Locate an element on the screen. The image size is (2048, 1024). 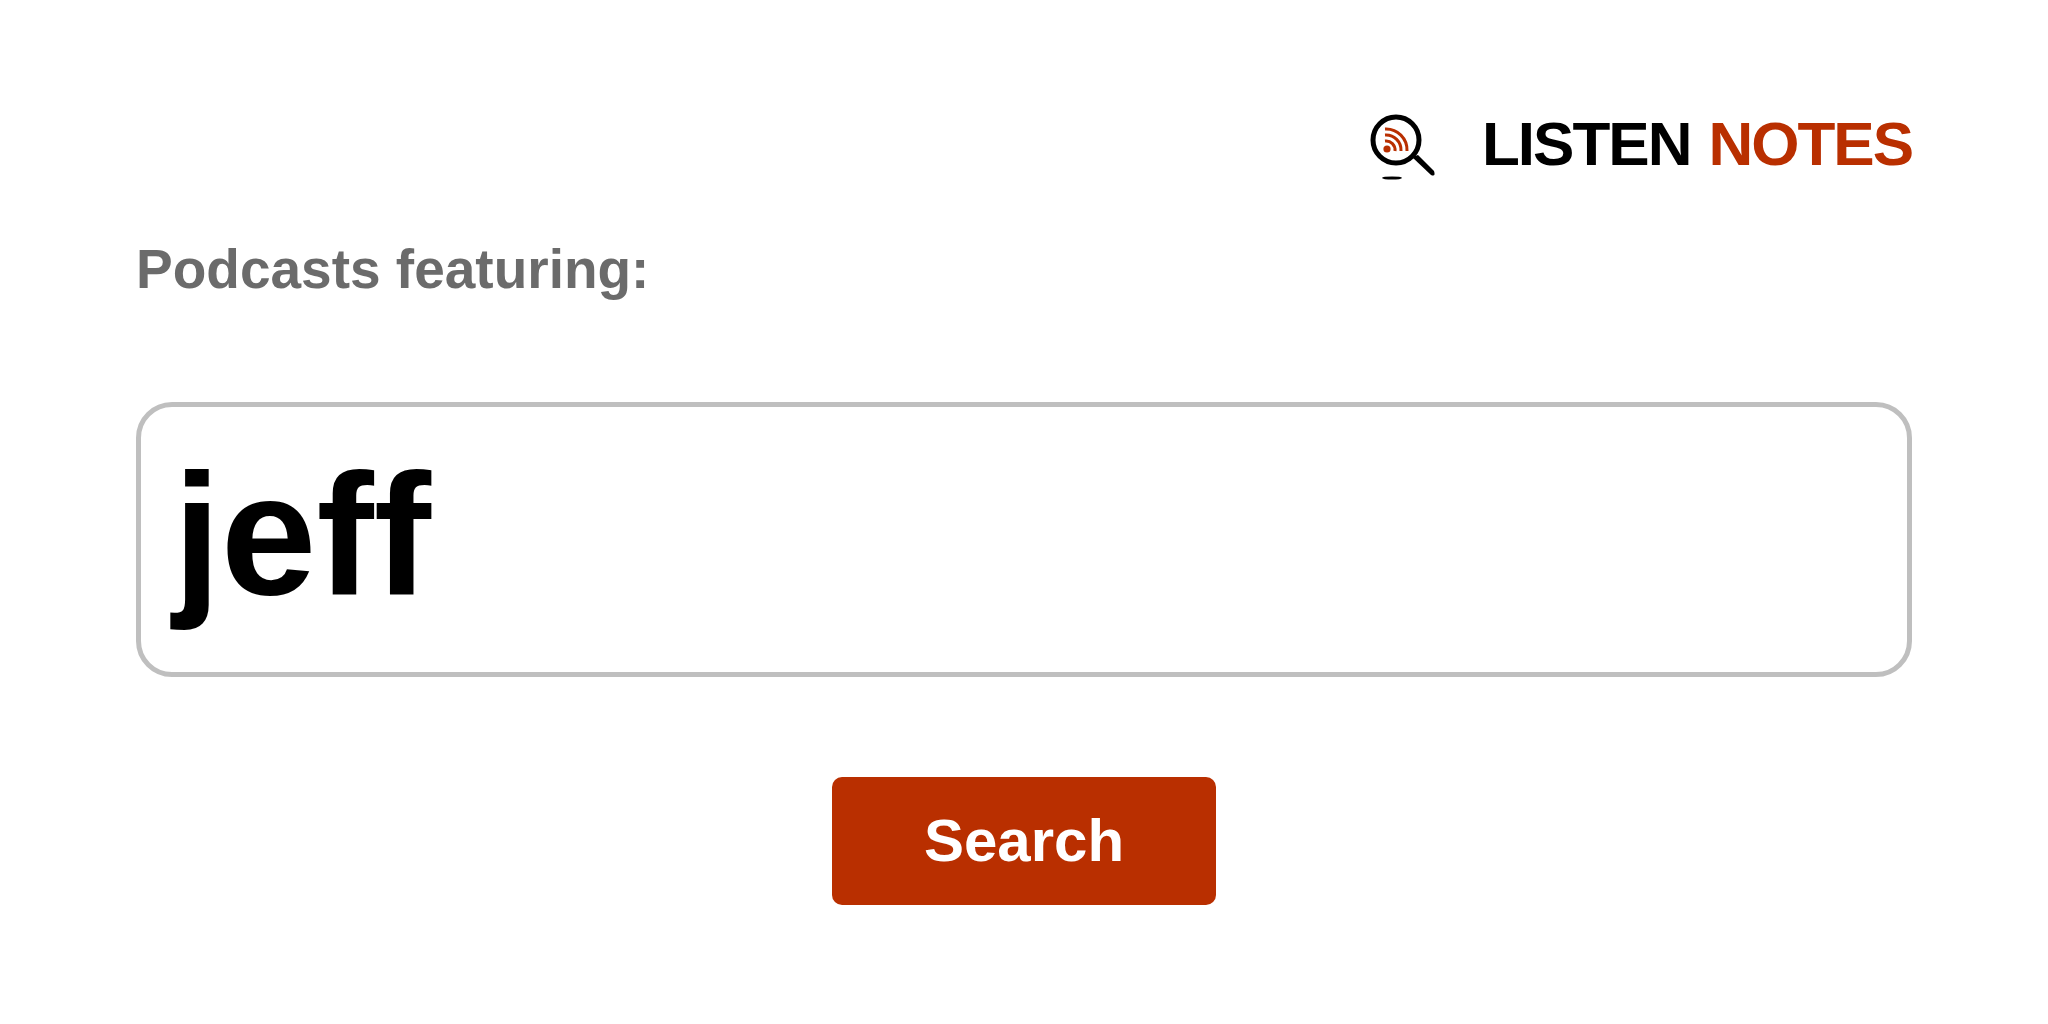
logo-word: NOTES is located at coordinates (1810, 144).